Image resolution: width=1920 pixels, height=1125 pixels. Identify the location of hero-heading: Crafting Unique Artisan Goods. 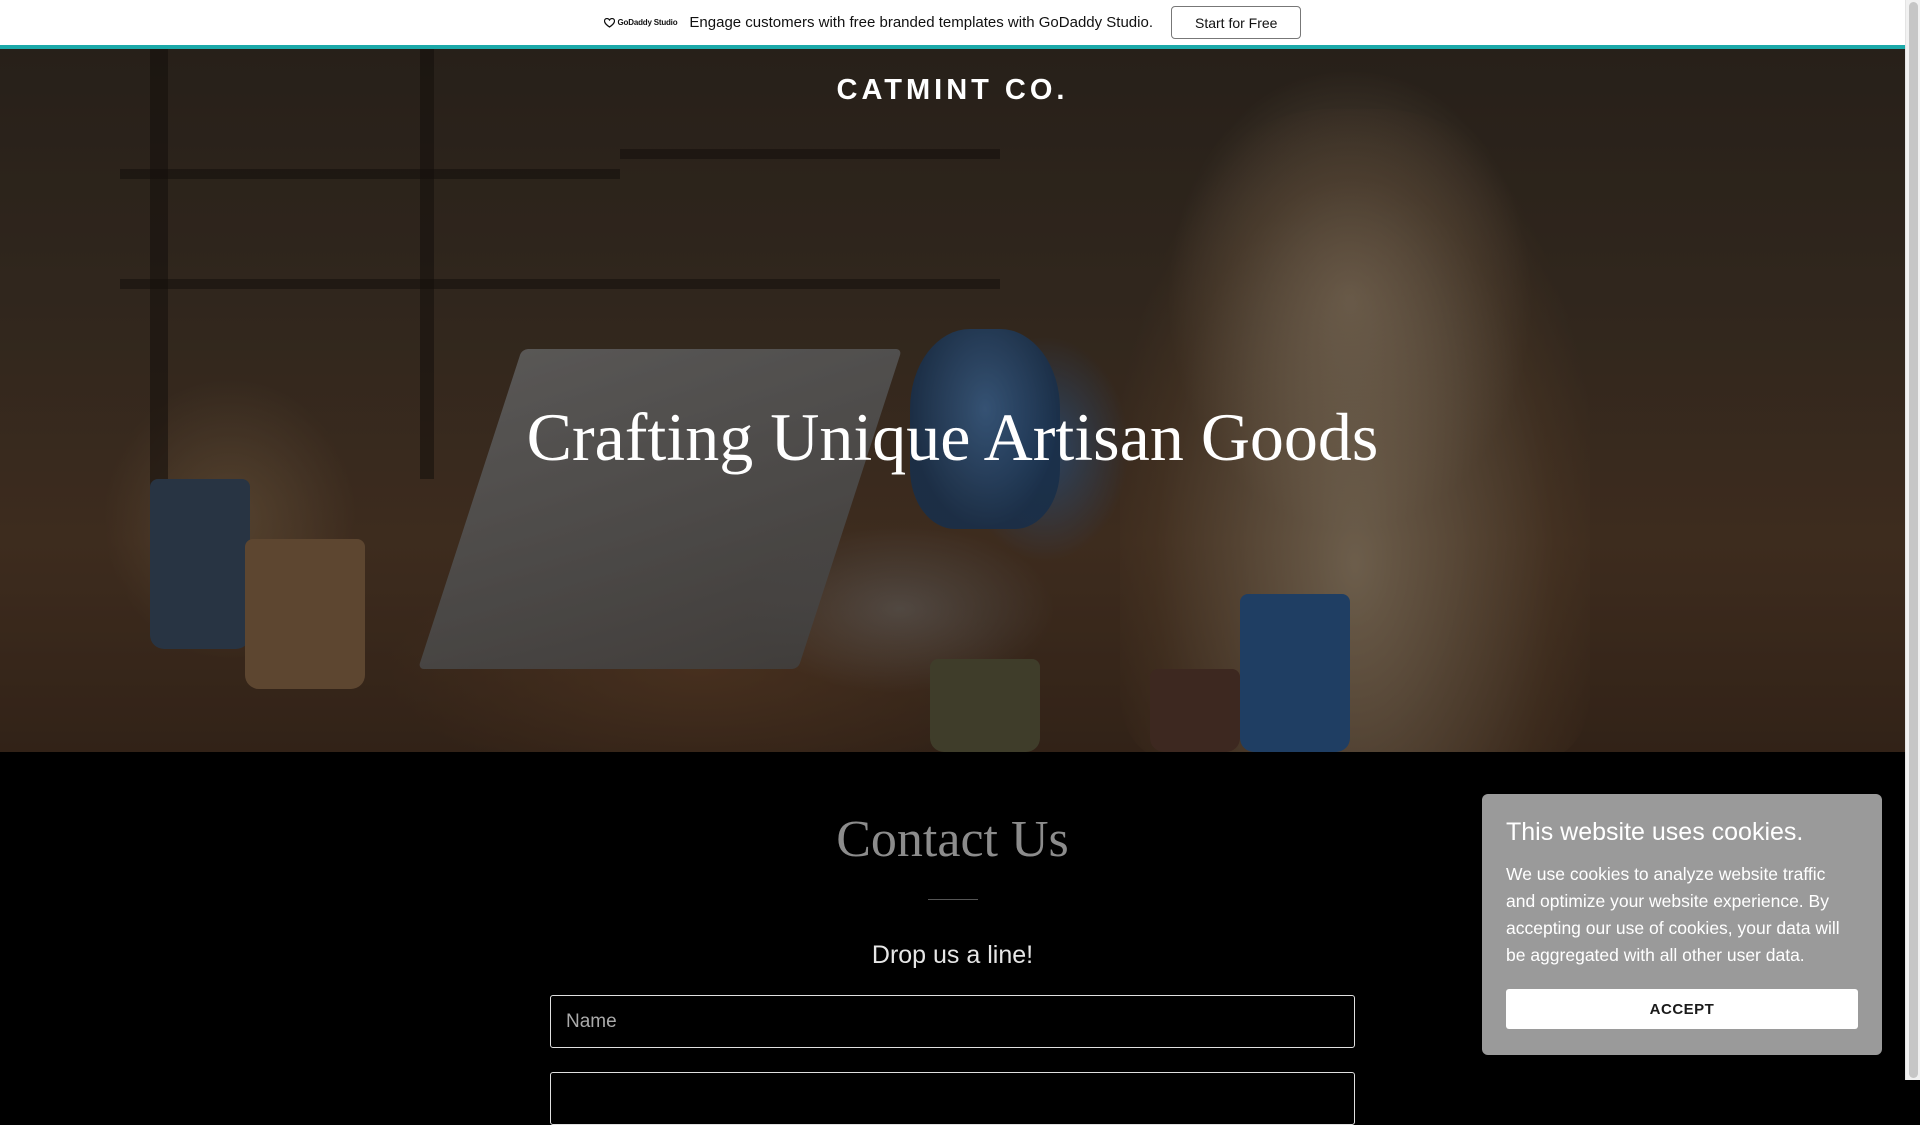
(952, 437).